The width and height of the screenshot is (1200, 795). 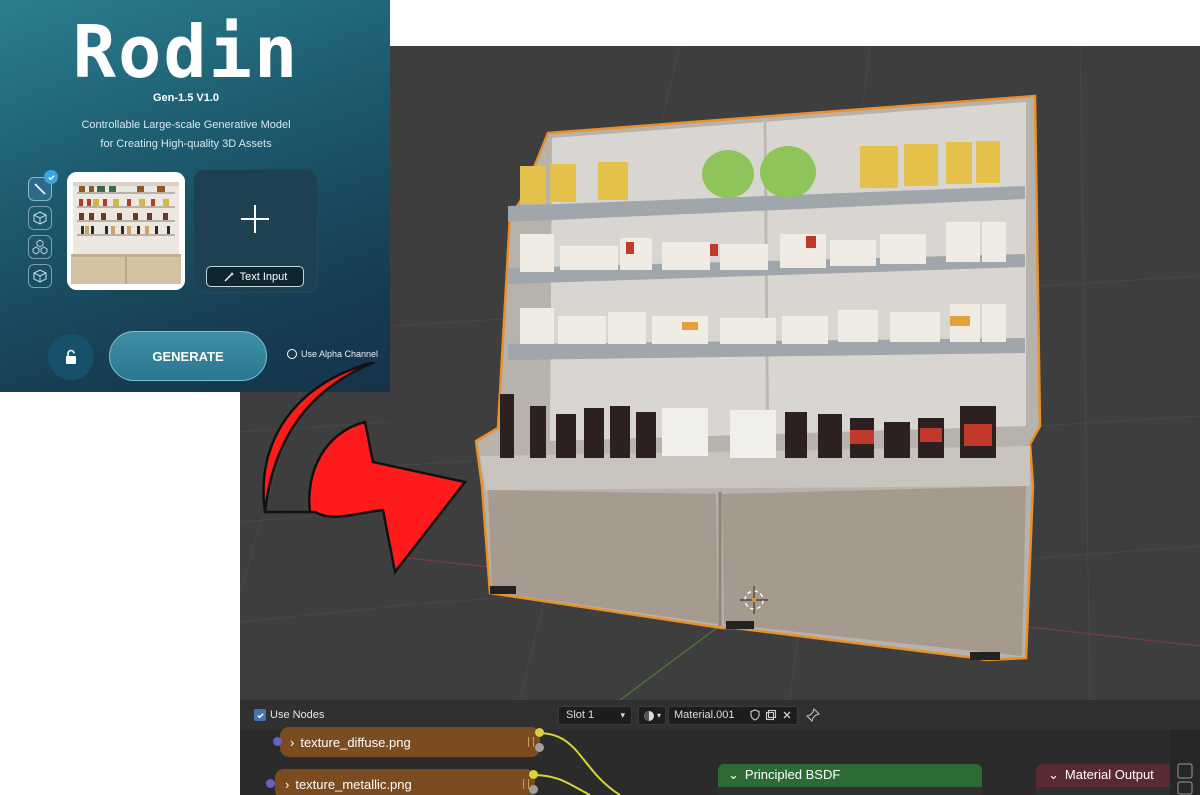 What do you see at coordinates (255, 219) in the screenshot?
I see `plus-icon` at bounding box center [255, 219].